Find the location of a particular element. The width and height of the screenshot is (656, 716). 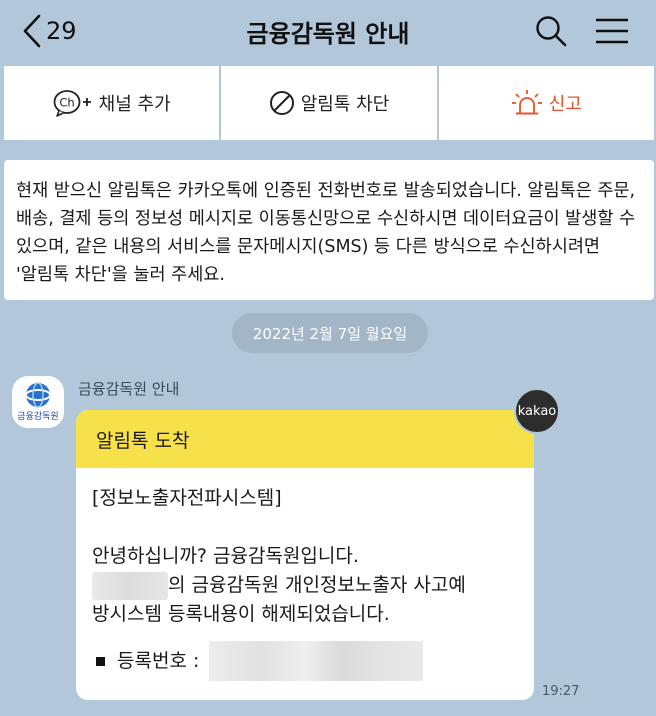

message-line-text: 의 금융감독원 개인정보노출자 사고예 is located at coordinates (317, 585).